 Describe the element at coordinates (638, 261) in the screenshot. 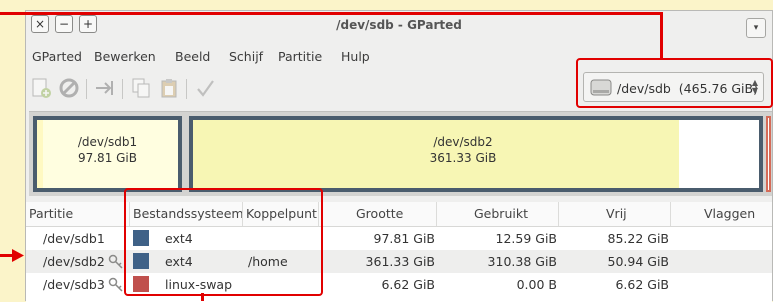

I see `cell-free: 50.94 GiB` at that location.